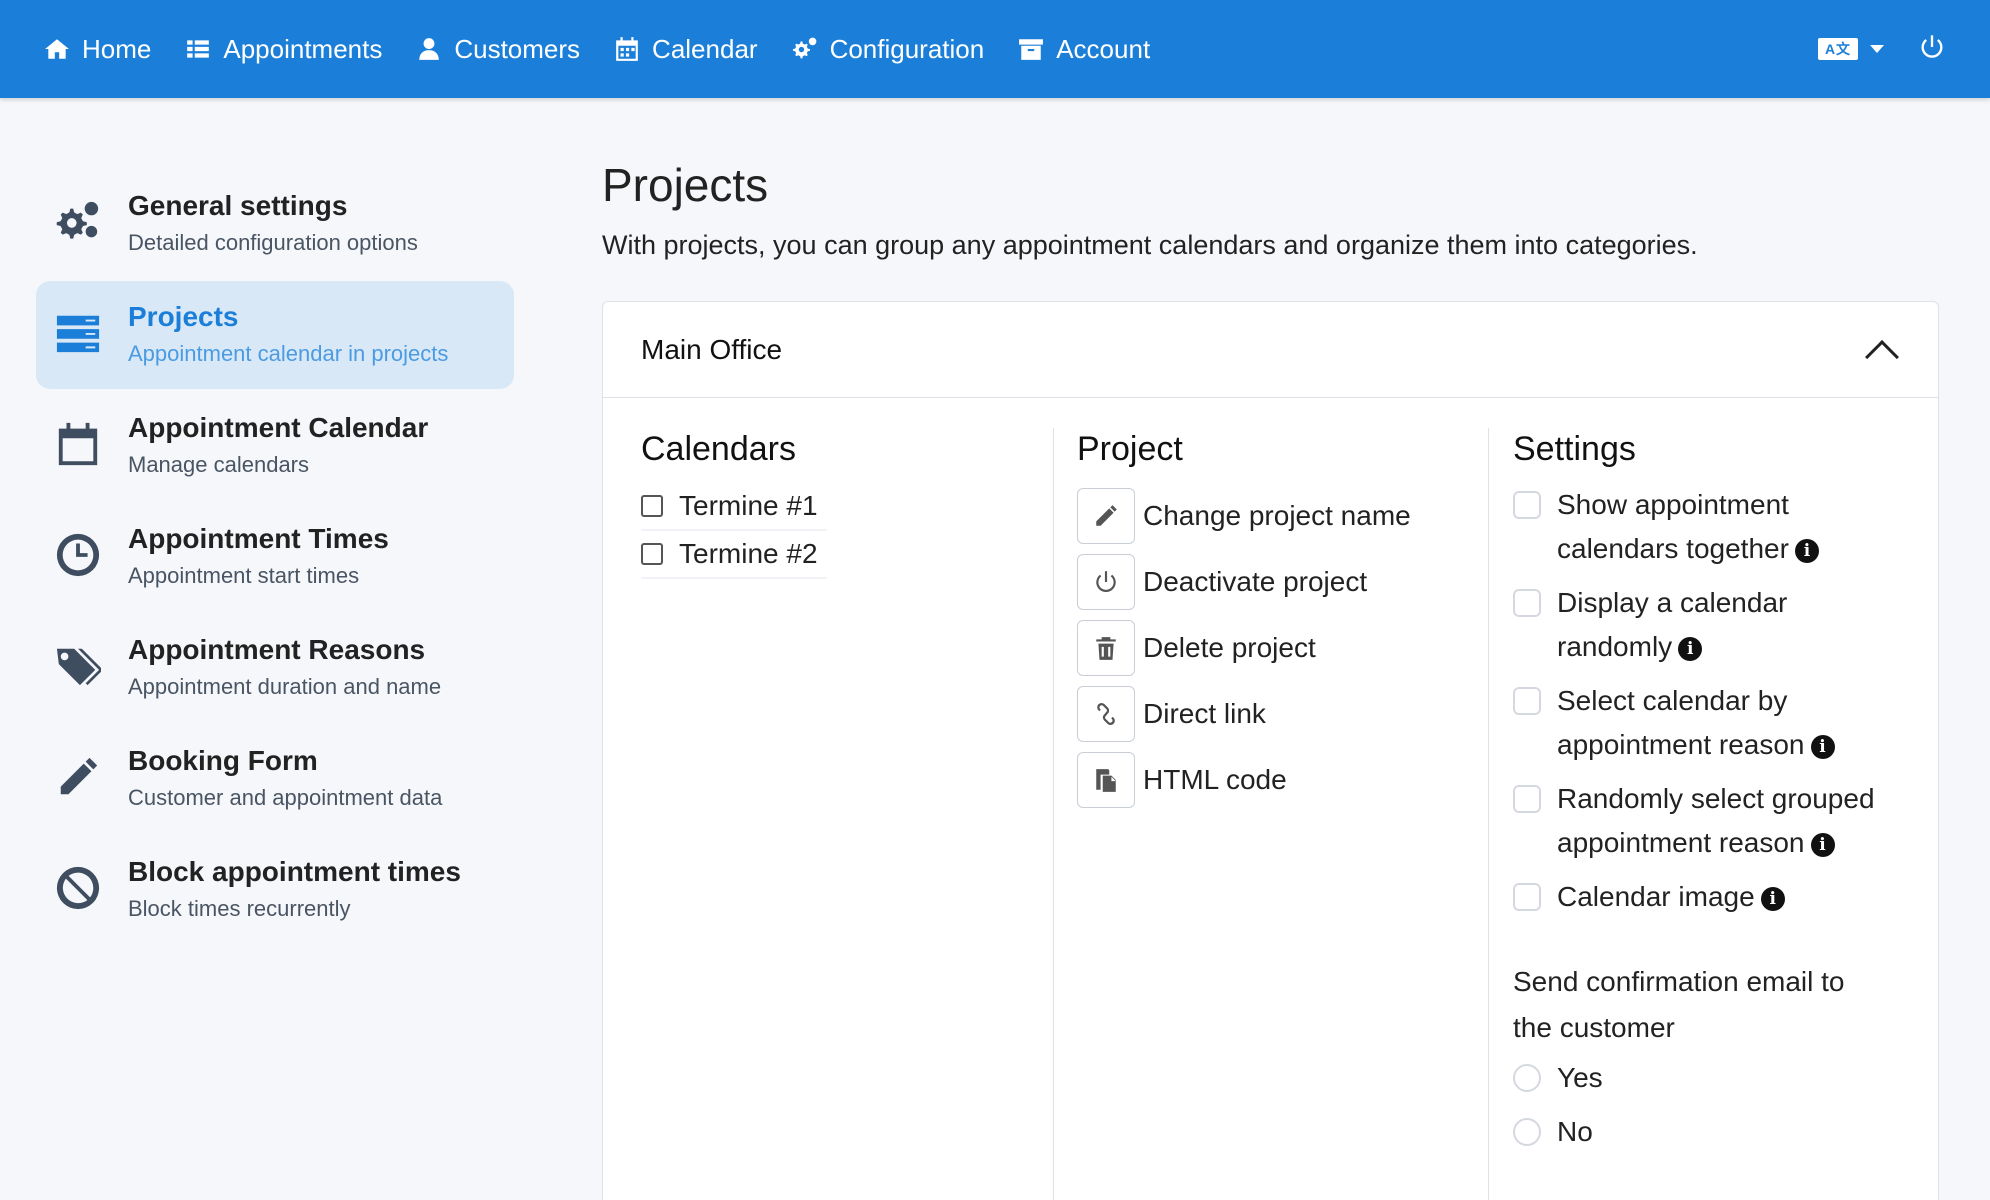  I want to click on setting-line-1: Randomly select grouped, so click(1716, 798).